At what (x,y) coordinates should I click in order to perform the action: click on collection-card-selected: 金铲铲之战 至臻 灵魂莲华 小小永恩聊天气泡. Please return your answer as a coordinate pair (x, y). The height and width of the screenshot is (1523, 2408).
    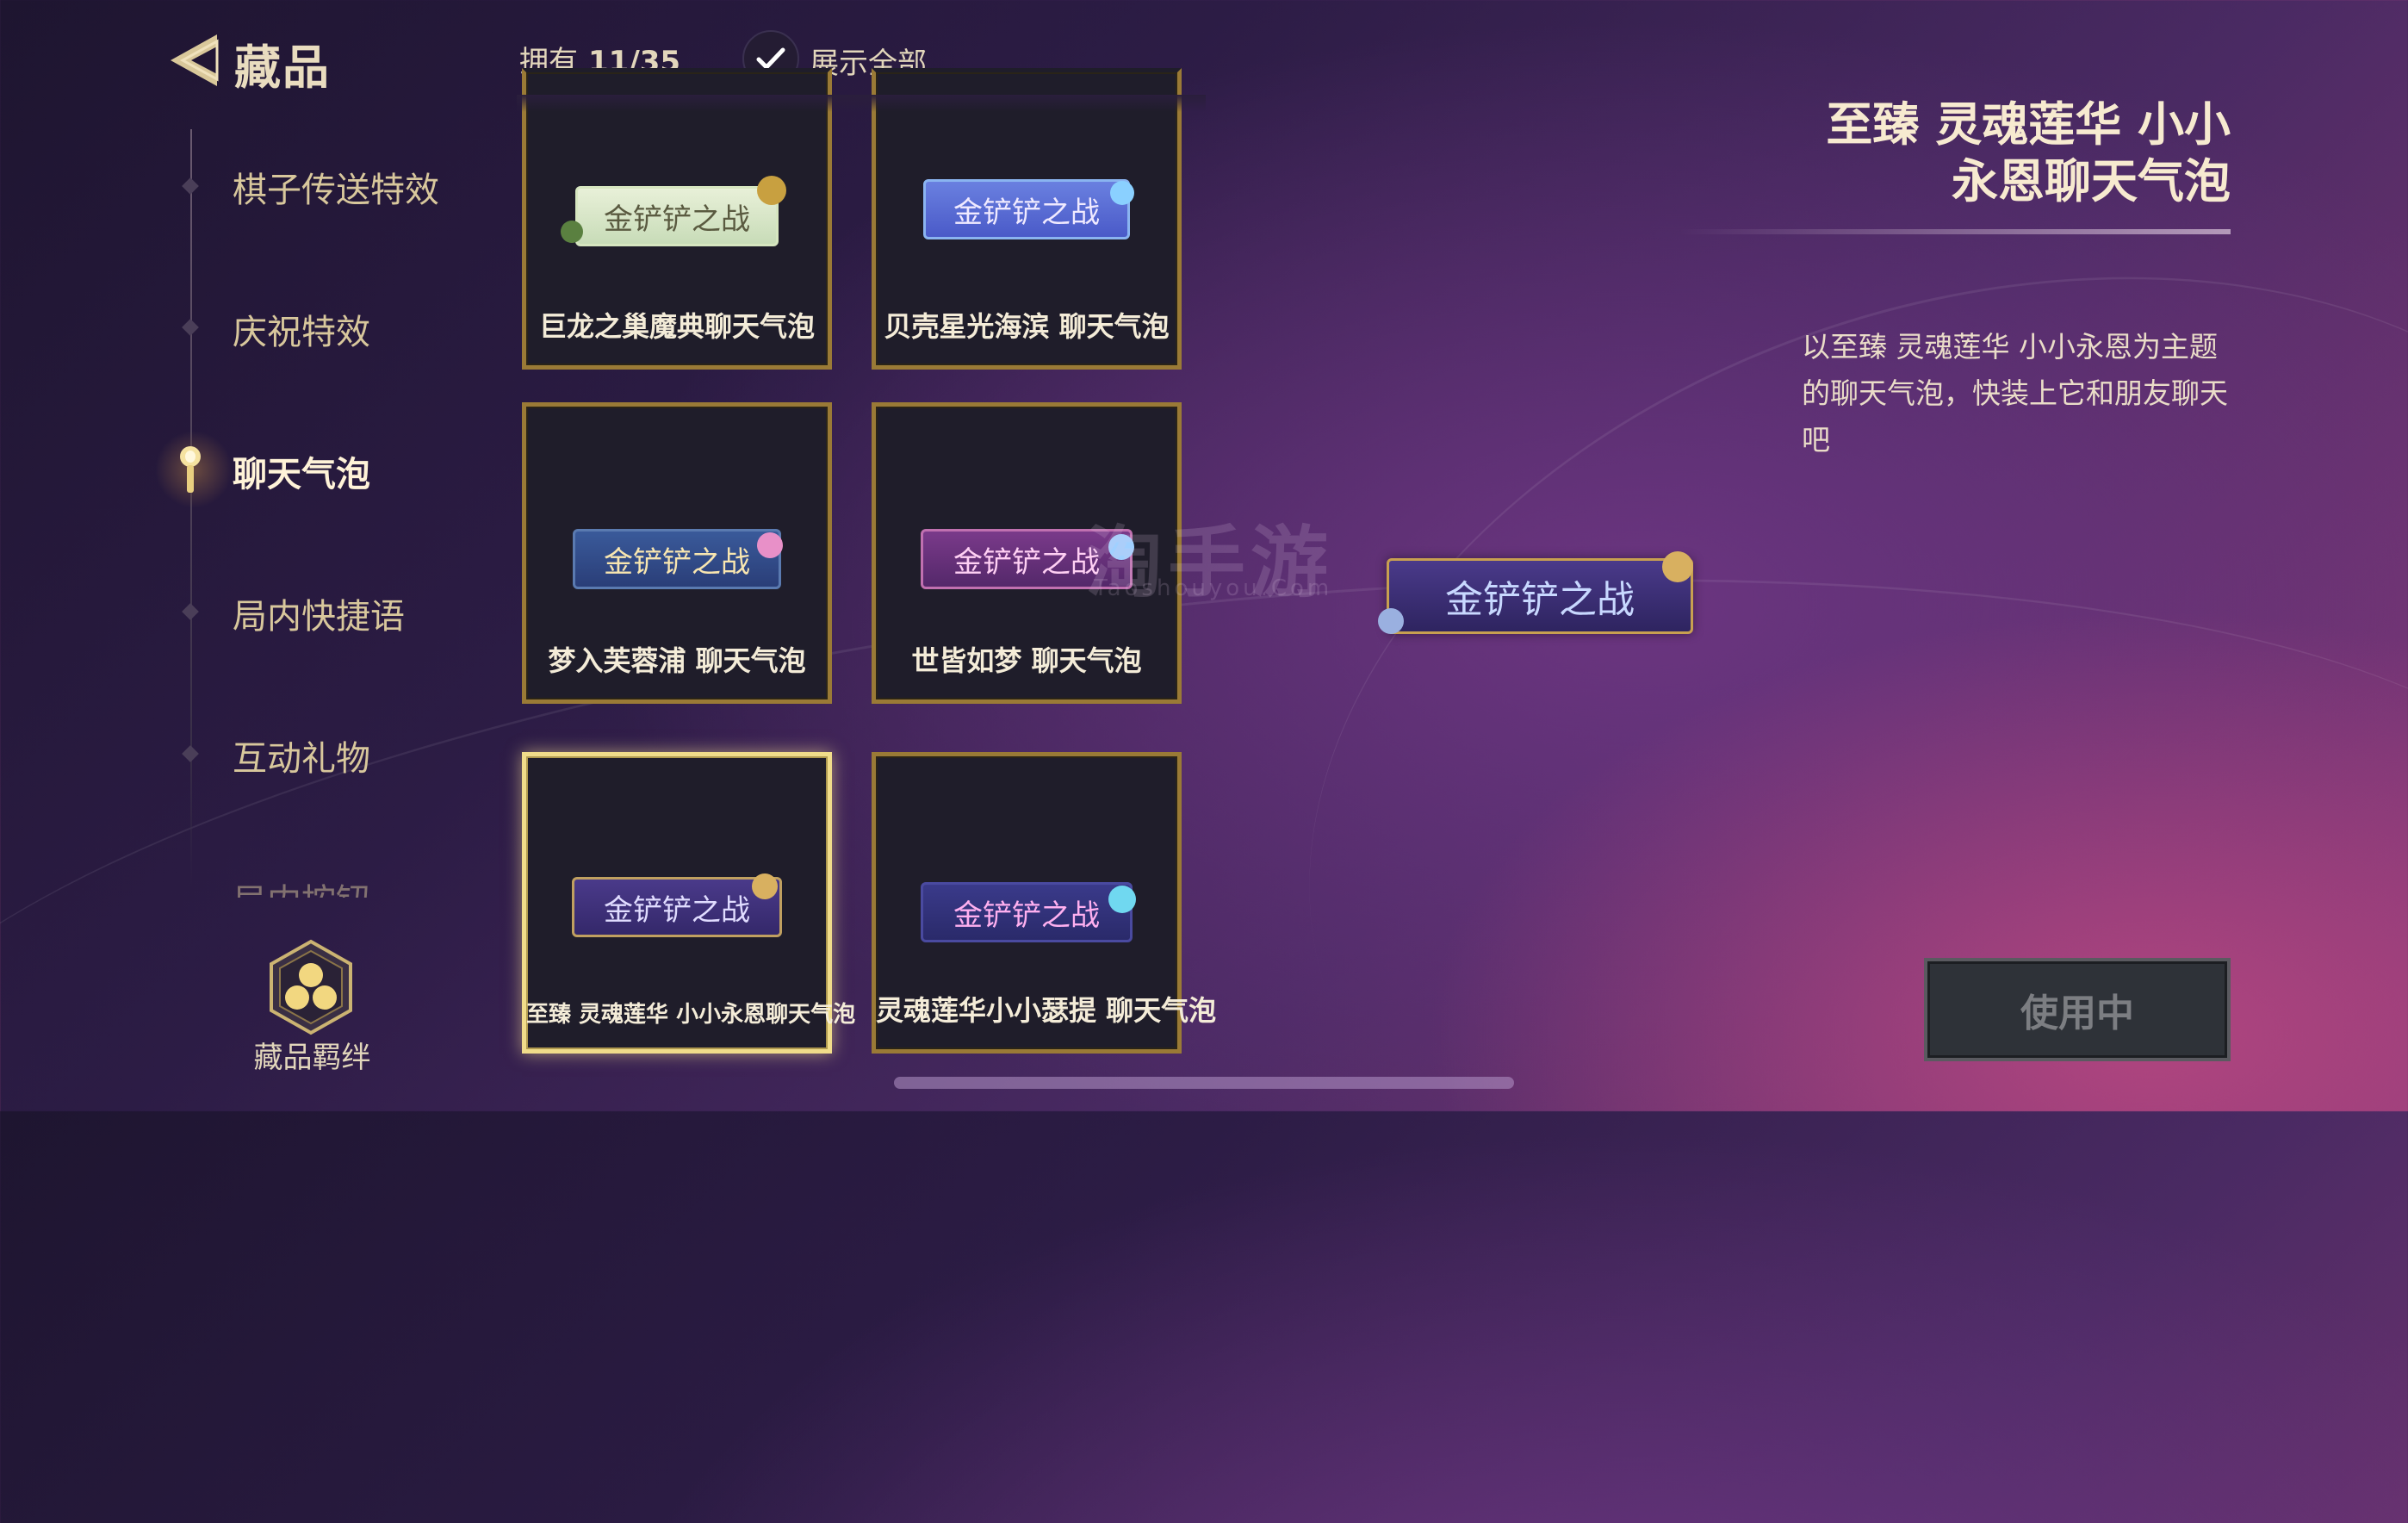
    Looking at the image, I should click on (689, 903).